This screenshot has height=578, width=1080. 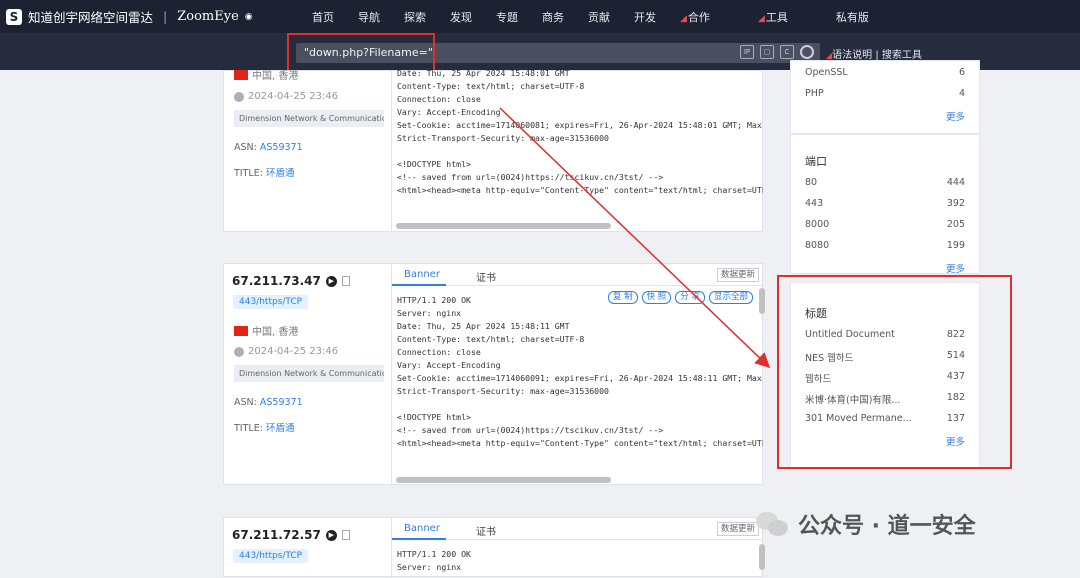 I want to click on watermark: 公众号 · 道一安全, so click(x=866, y=524).